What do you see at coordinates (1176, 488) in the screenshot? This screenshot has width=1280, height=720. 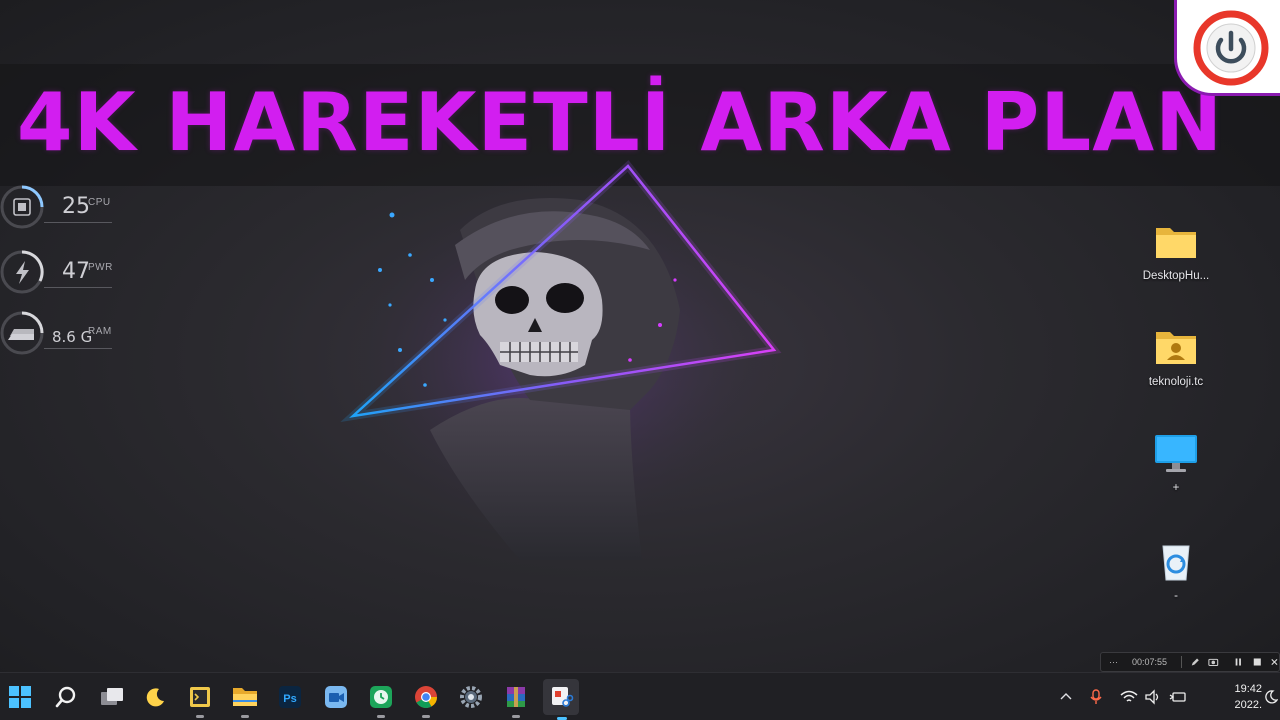 I see `desktop-icon-label: +` at bounding box center [1176, 488].